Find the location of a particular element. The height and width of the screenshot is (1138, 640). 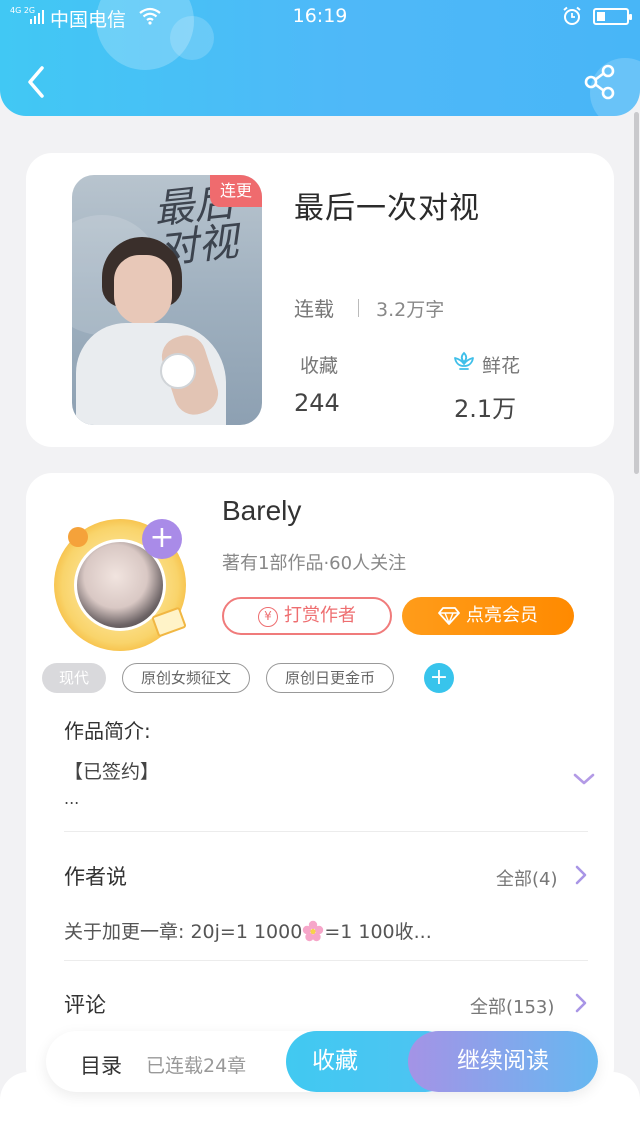

author-name: Barely is located at coordinates (261, 511).